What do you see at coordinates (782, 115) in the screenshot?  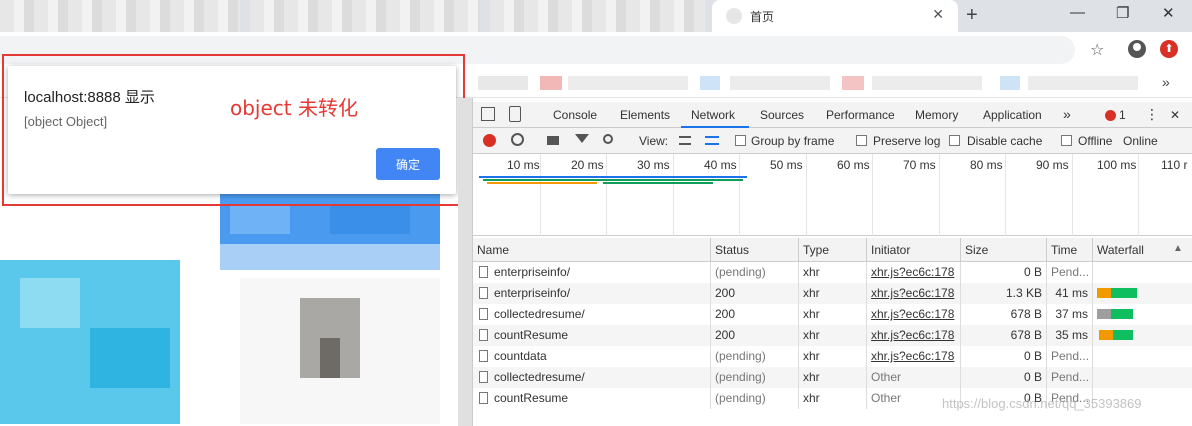 I see `tab-sources: Sources` at bounding box center [782, 115].